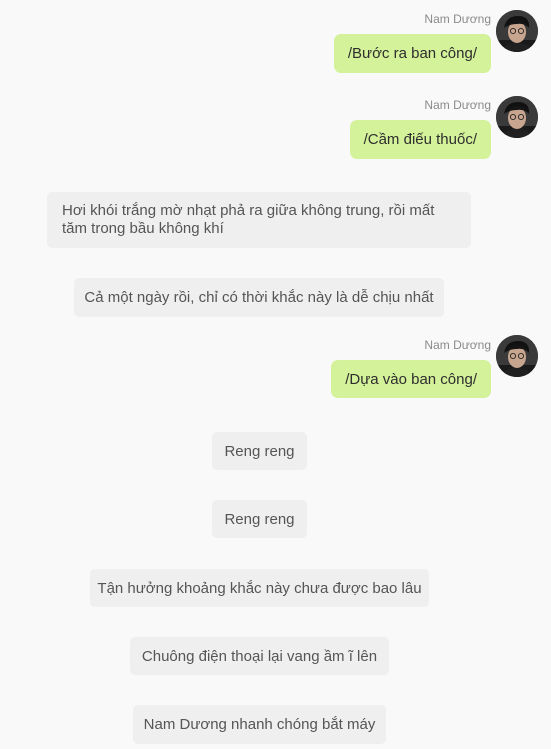  What do you see at coordinates (259, 724) in the screenshot?
I see `narration-bubble: Nam Dương nhanh chóng bắt máy` at bounding box center [259, 724].